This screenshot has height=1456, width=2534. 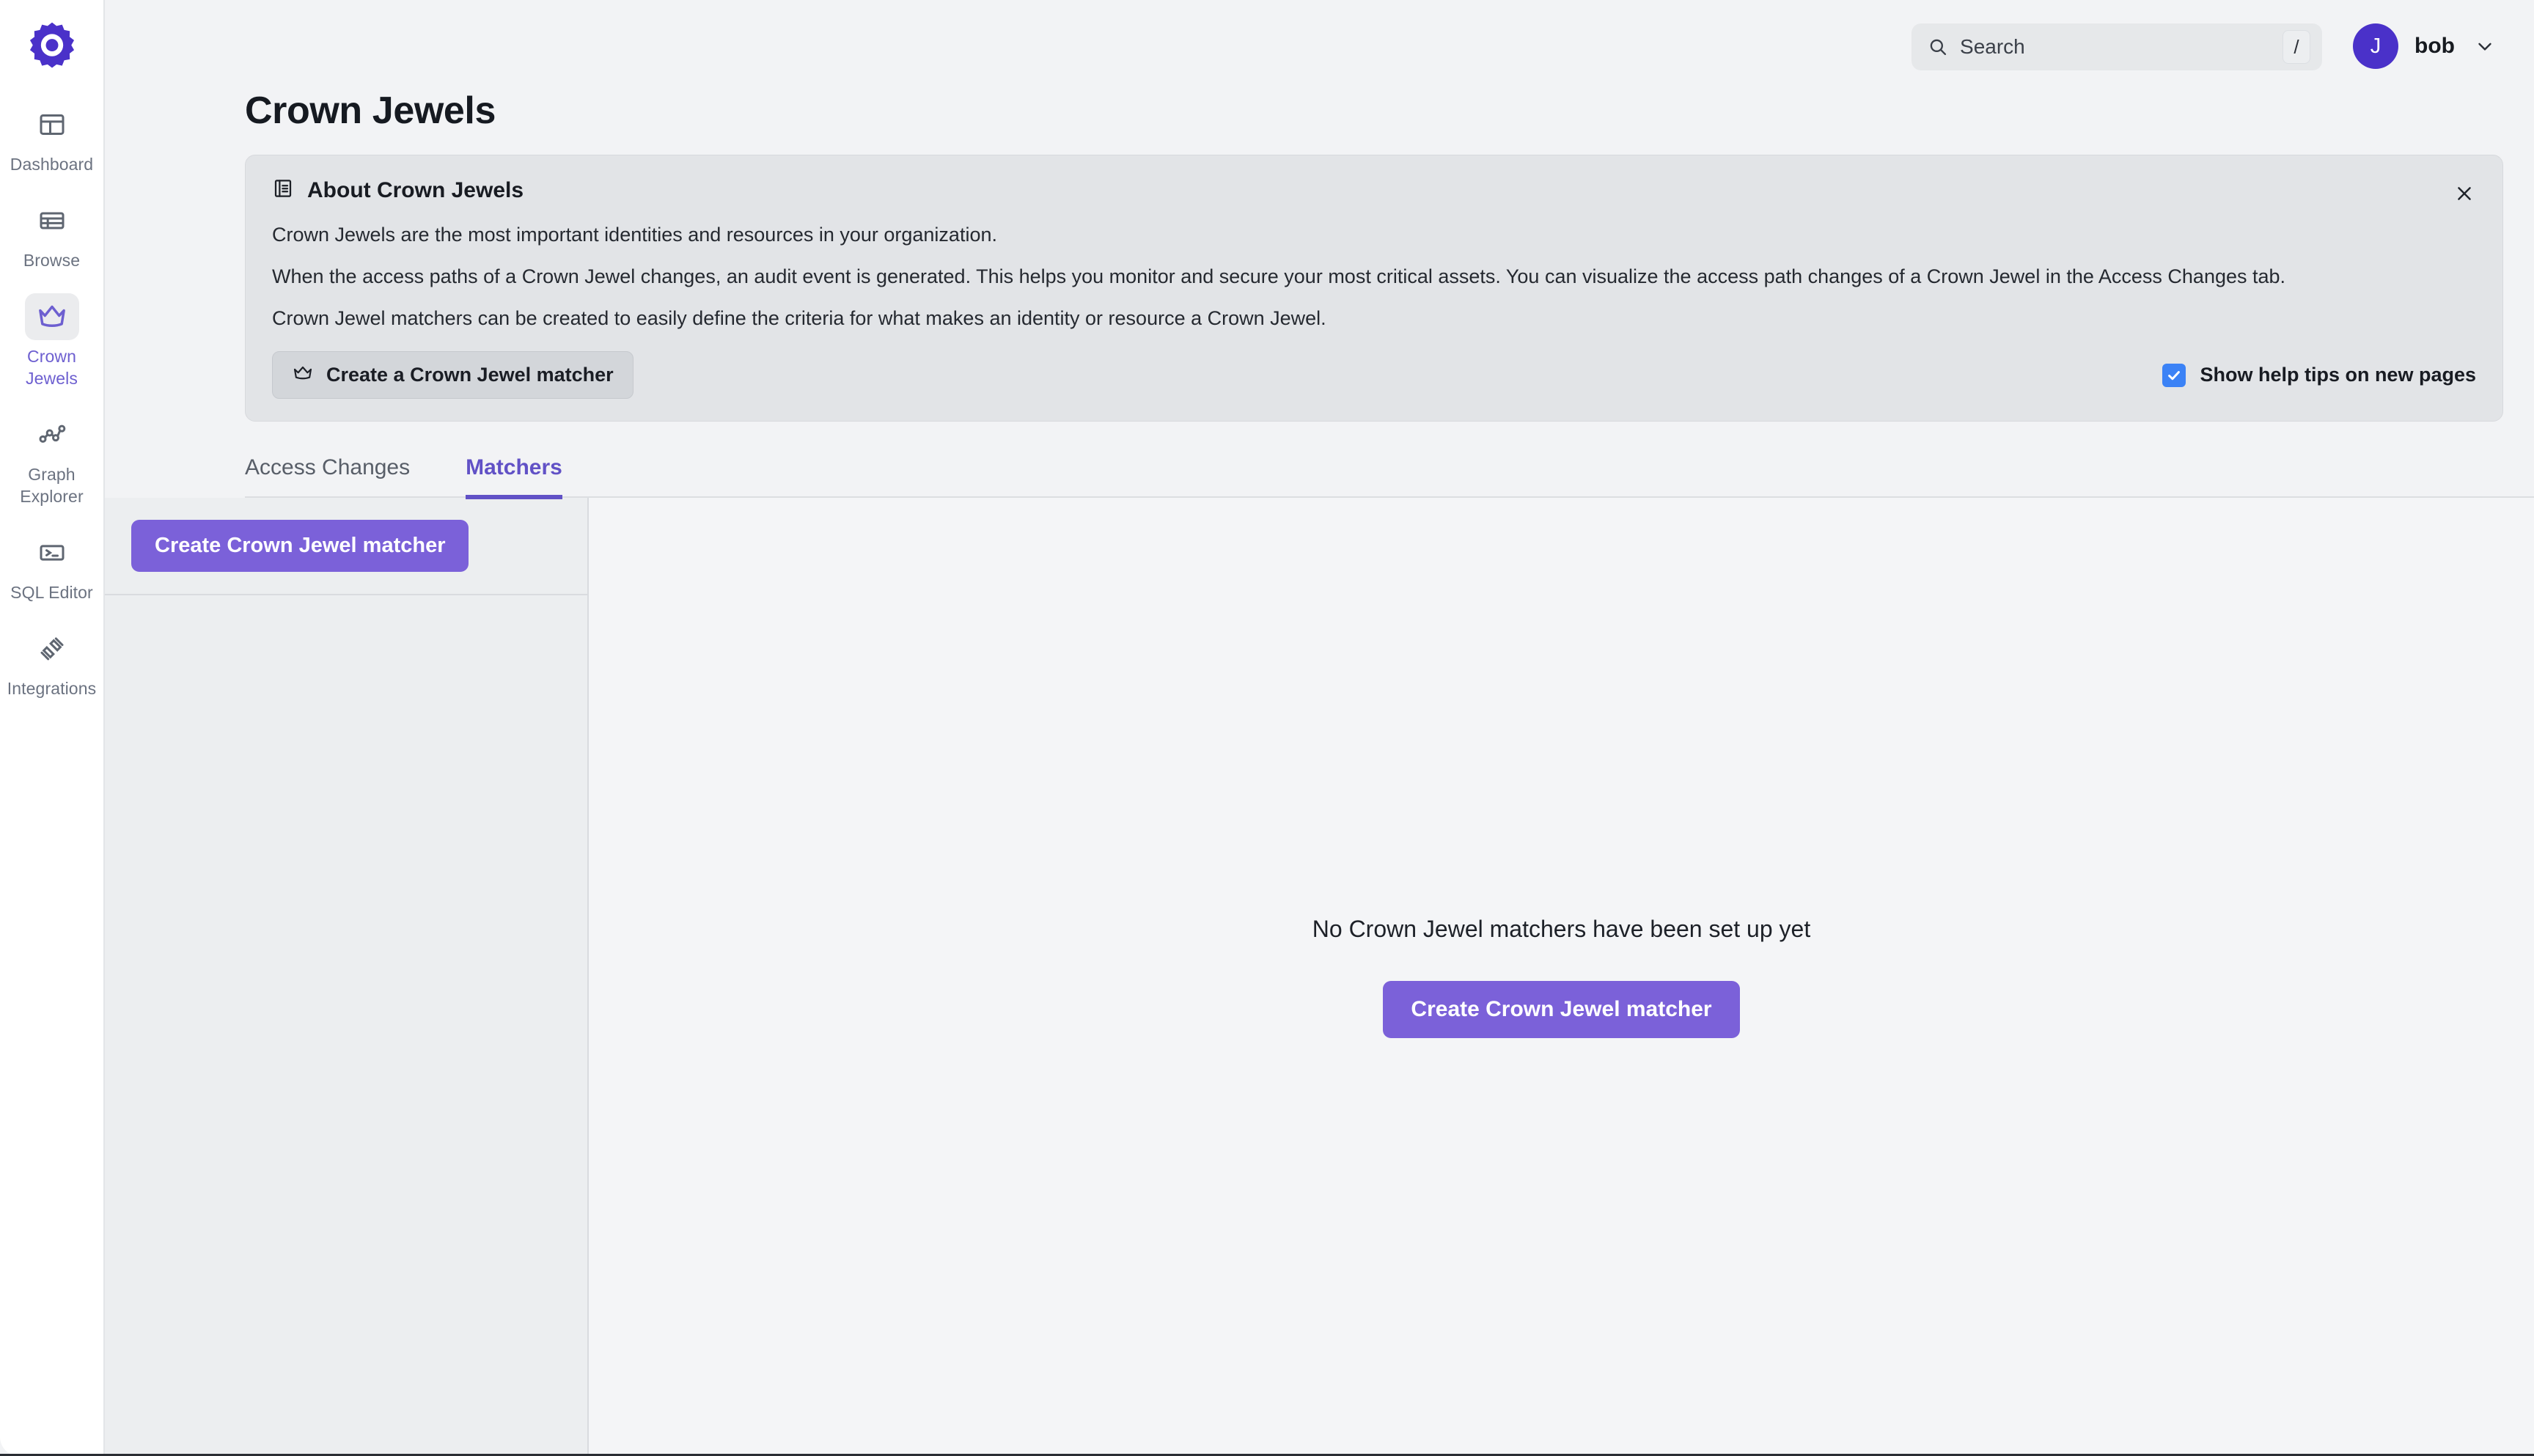 What do you see at coordinates (470, 375) in the screenshot?
I see `button-label: Create a Crown Jewel matcher` at bounding box center [470, 375].